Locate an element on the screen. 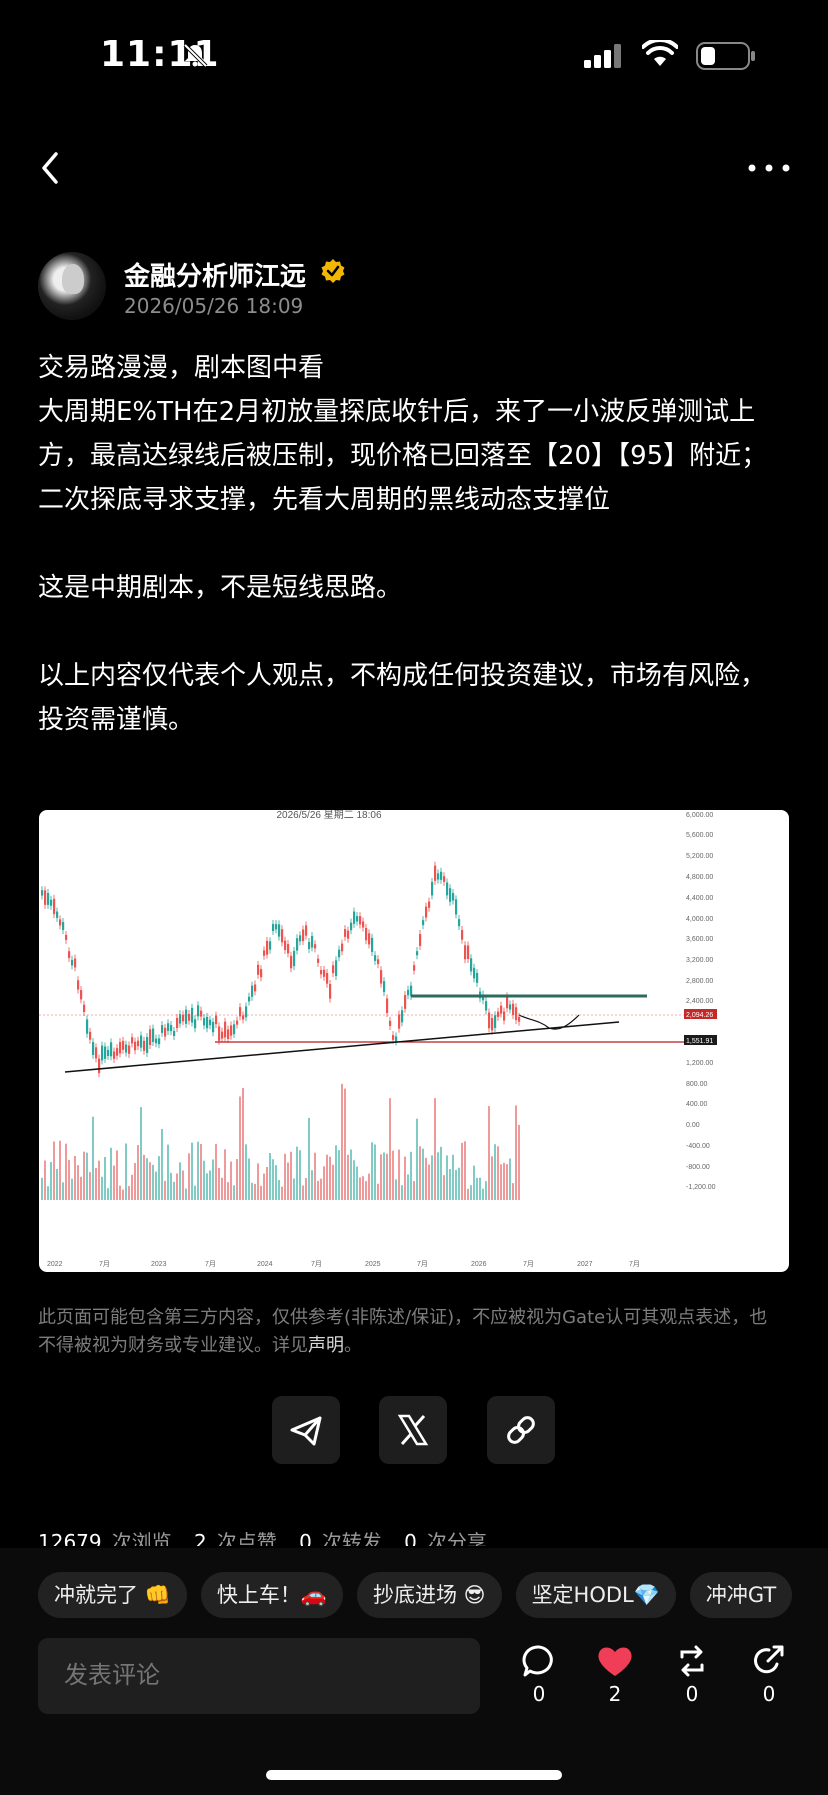 Image resolution: width=828 pixels, height=1795 pixels. quick-reply-chip: 抄底进场 😎 is located at coordinates (429, 1595).